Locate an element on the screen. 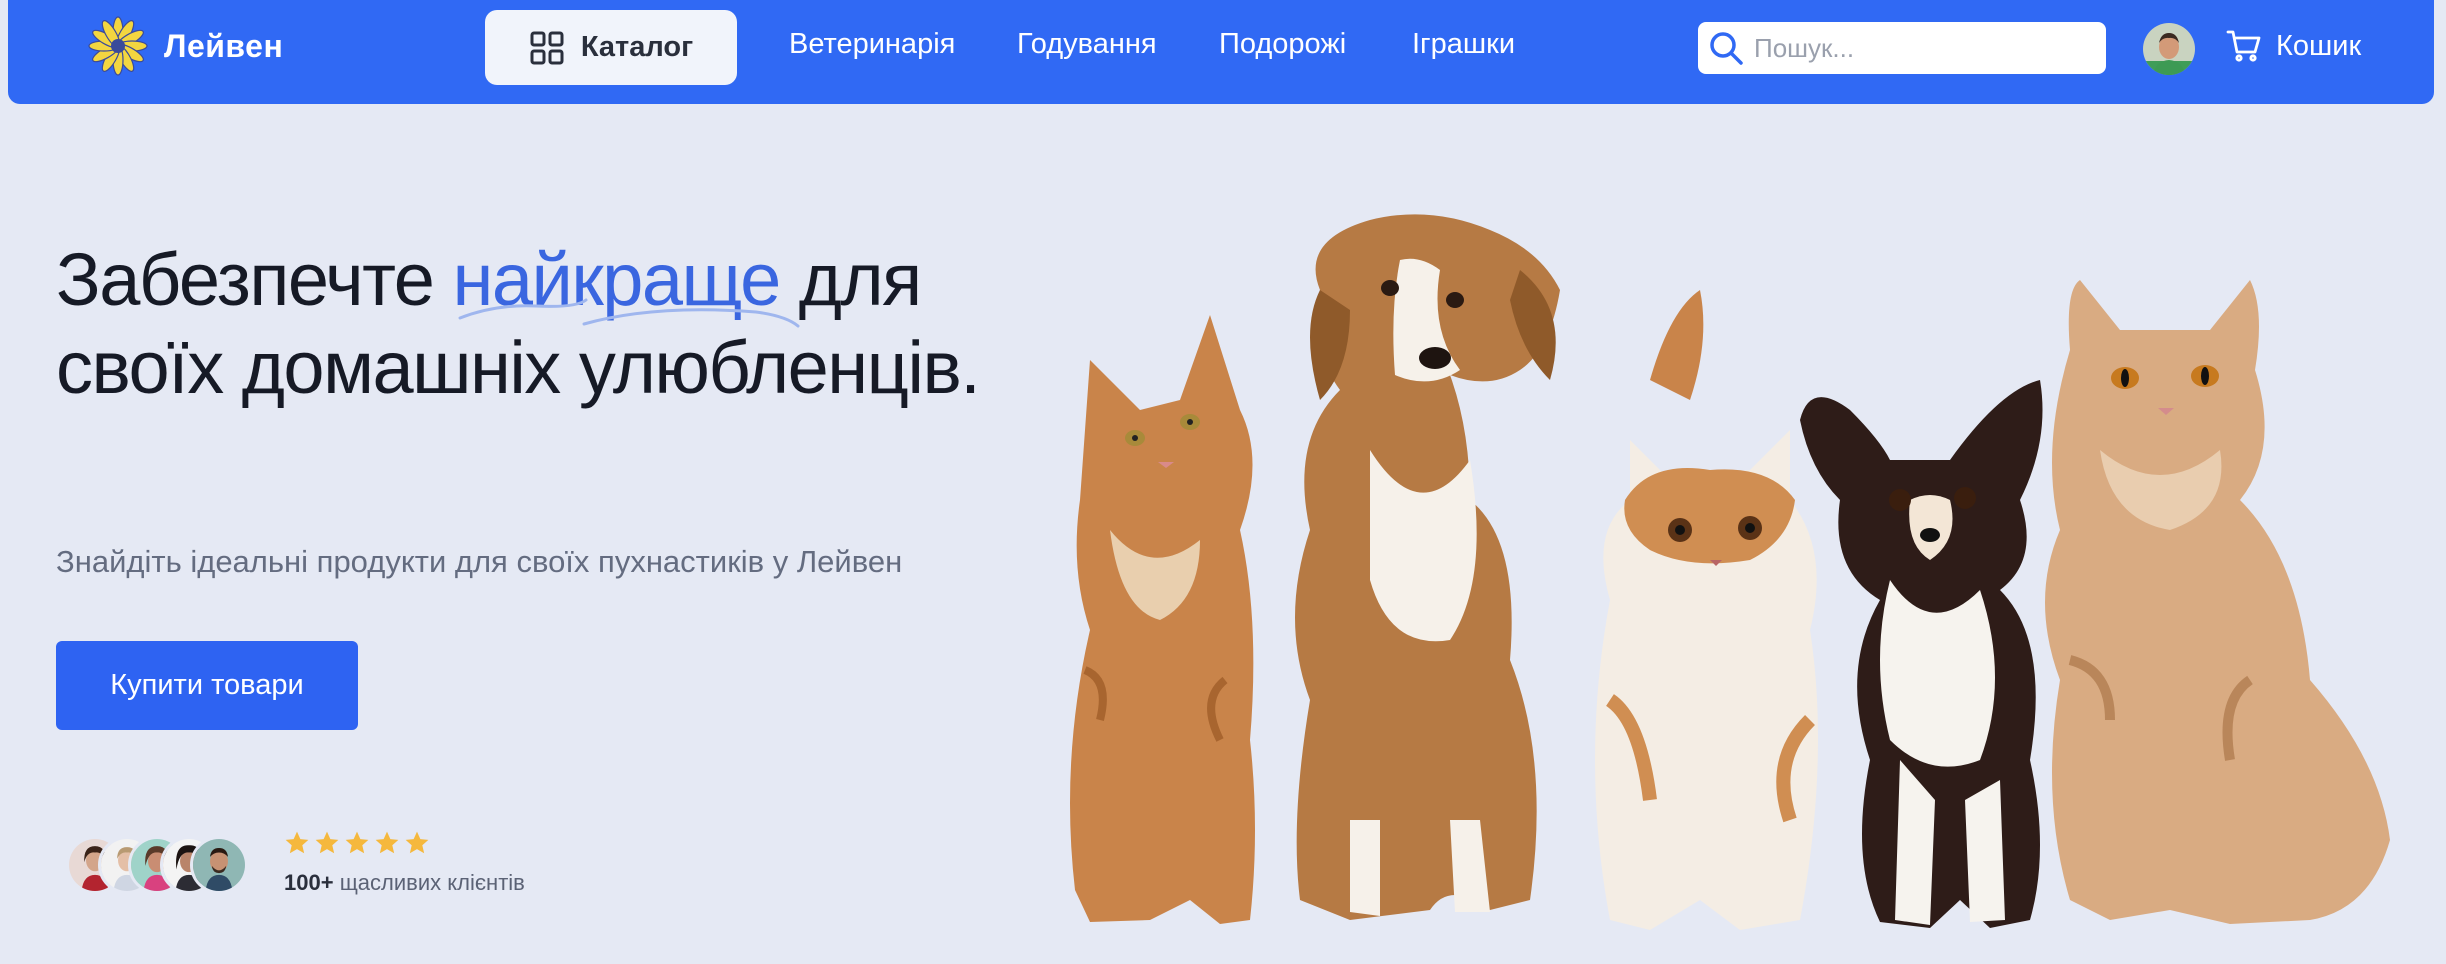  cream-cat is located at coordinates (2217, 602).